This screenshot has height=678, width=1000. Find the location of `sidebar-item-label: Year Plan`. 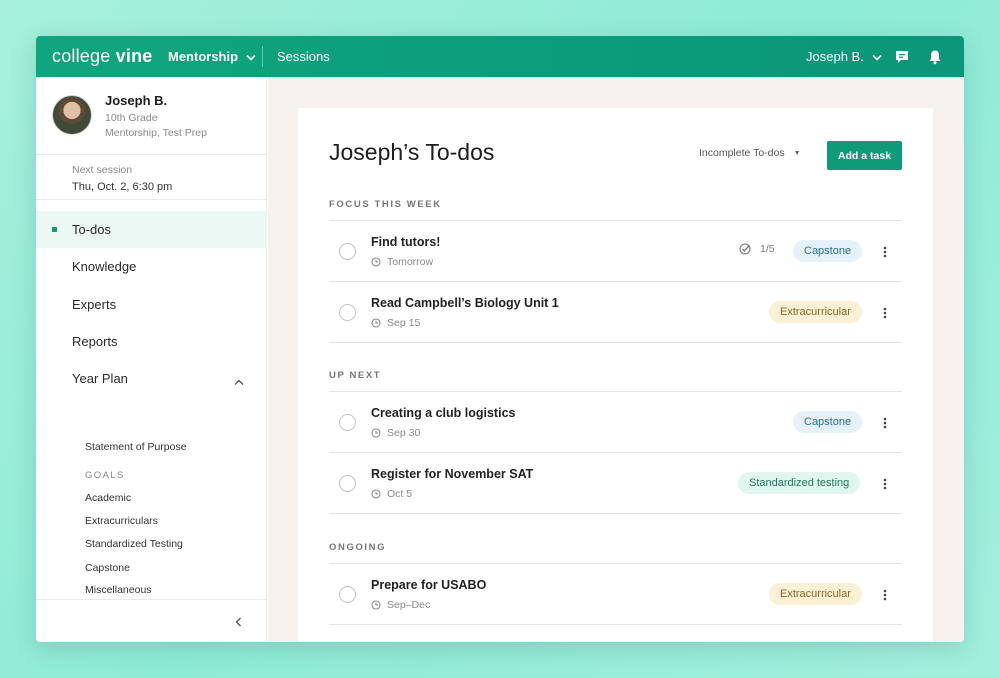

sidebar-item-label: Year Plan is located at coordinates (100, 378).